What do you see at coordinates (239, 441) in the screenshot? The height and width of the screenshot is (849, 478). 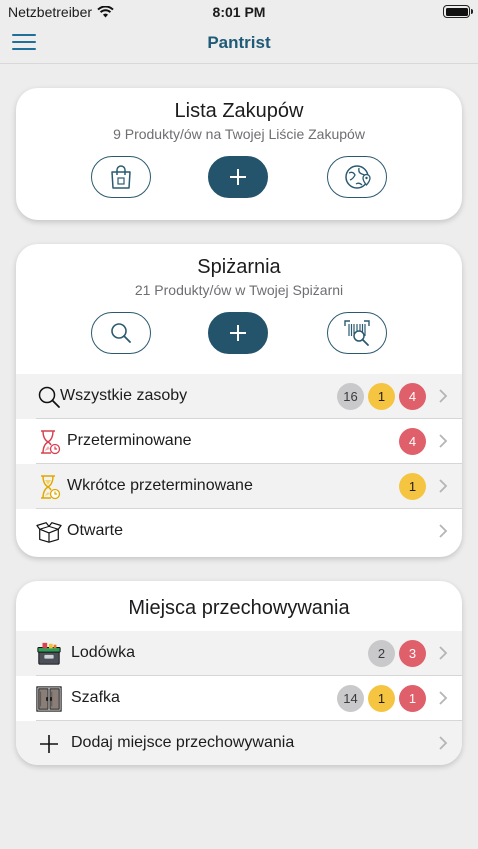 I see `pantry-row-expired: Przeterminowane 4` at bounding box center [239, 441].